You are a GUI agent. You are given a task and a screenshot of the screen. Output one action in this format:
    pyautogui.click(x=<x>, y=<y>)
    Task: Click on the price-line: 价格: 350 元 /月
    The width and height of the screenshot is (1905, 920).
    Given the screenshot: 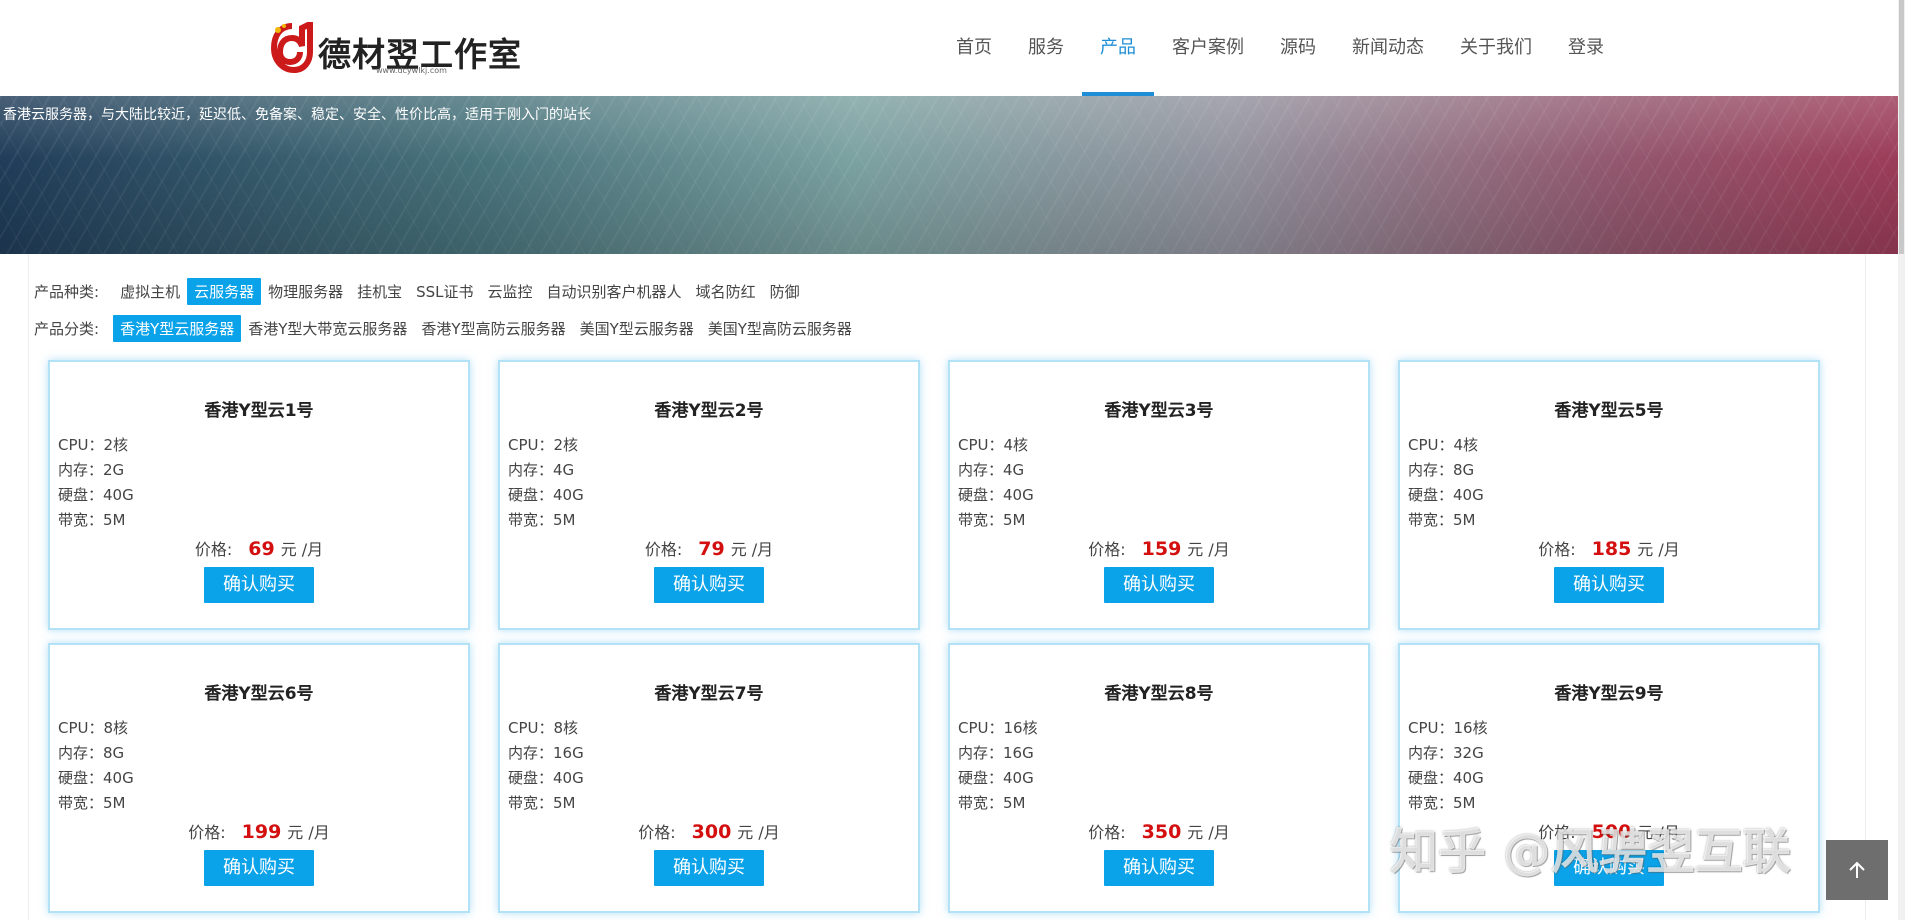 What is the action you would take?
    pyautogui.click(x=1159, y=831)
    